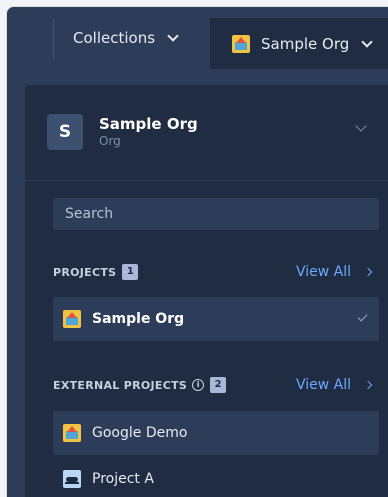  What do you see at coordinates (140, 433) in the screenshot?
I see `project-item-label: Google Demo` at bounding box center [140, 433].